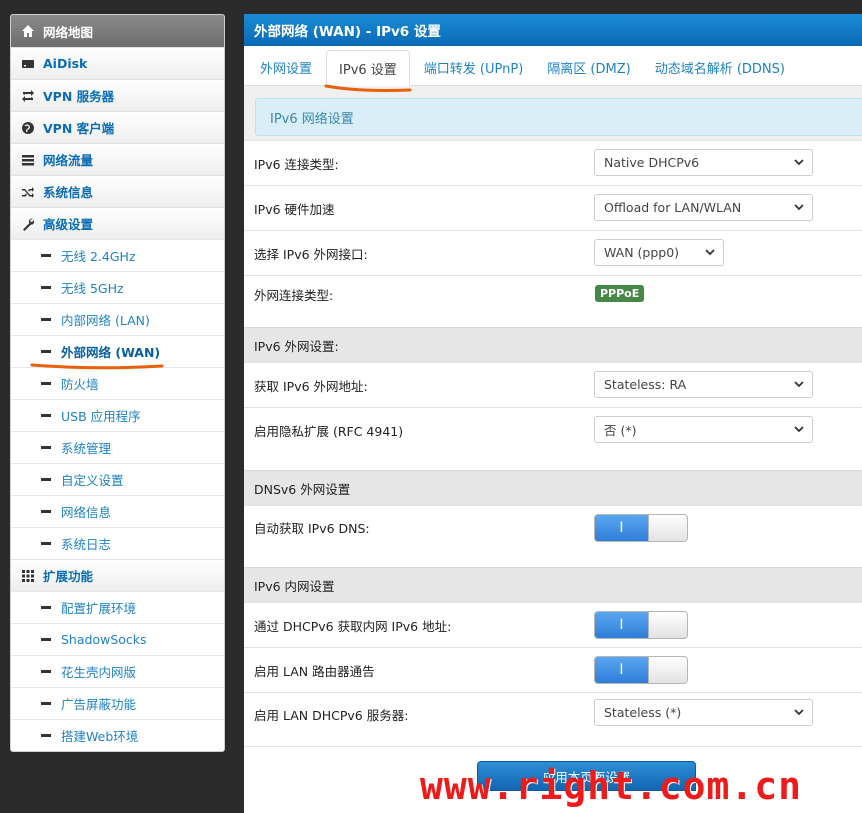 The width and height of the screenshot is (862, 813). I want to click on dhcp-lan-toggle: I, so click(641, 625).